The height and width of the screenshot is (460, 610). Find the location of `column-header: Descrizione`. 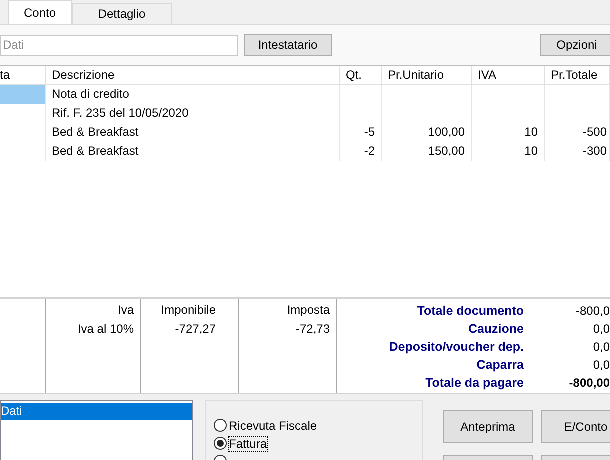

column-header: Descrizione is located at coordinates (193, 75).